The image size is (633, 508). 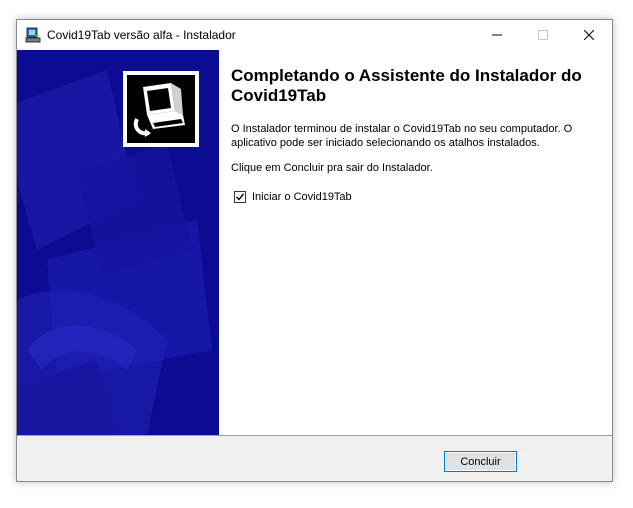 I want to click on close-icon, so click(x=589, y=35).